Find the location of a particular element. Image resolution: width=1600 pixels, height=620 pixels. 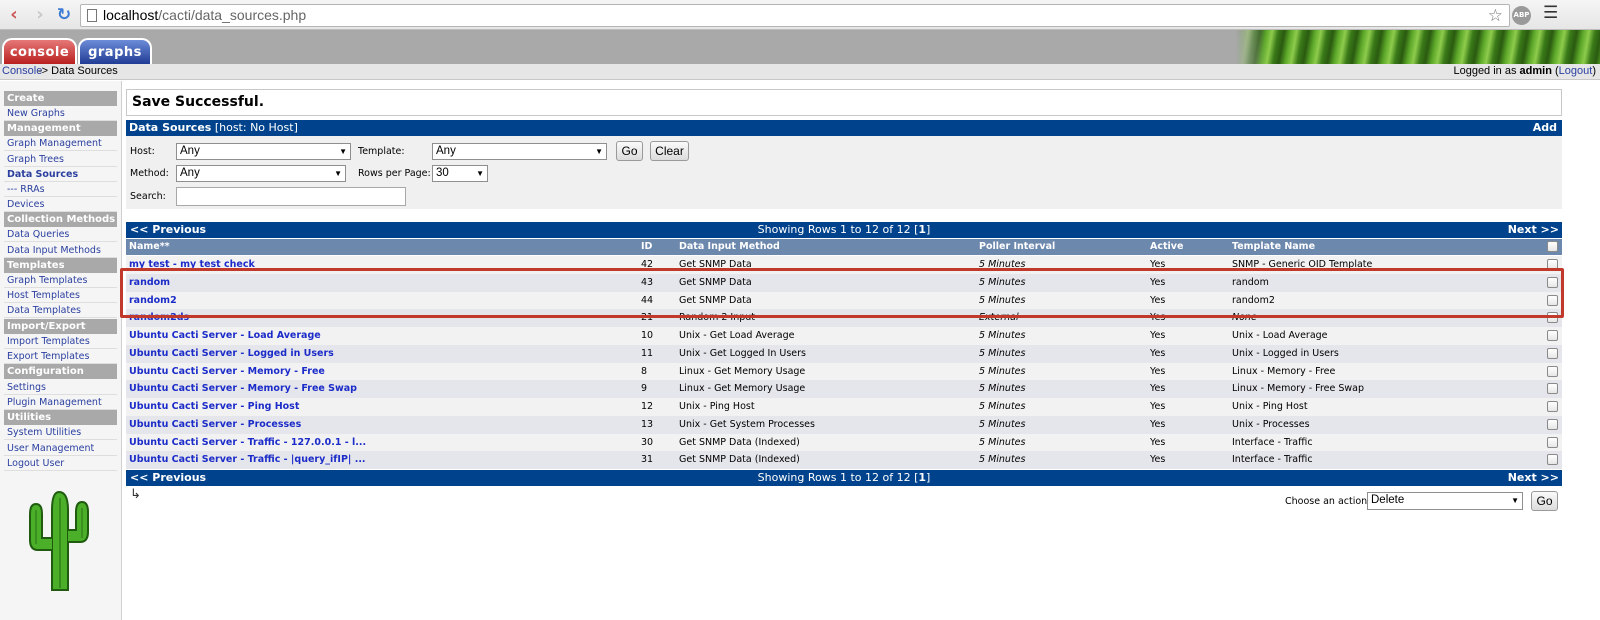

breadcrumb-console-link: Console is located at coordinates (22, 71).